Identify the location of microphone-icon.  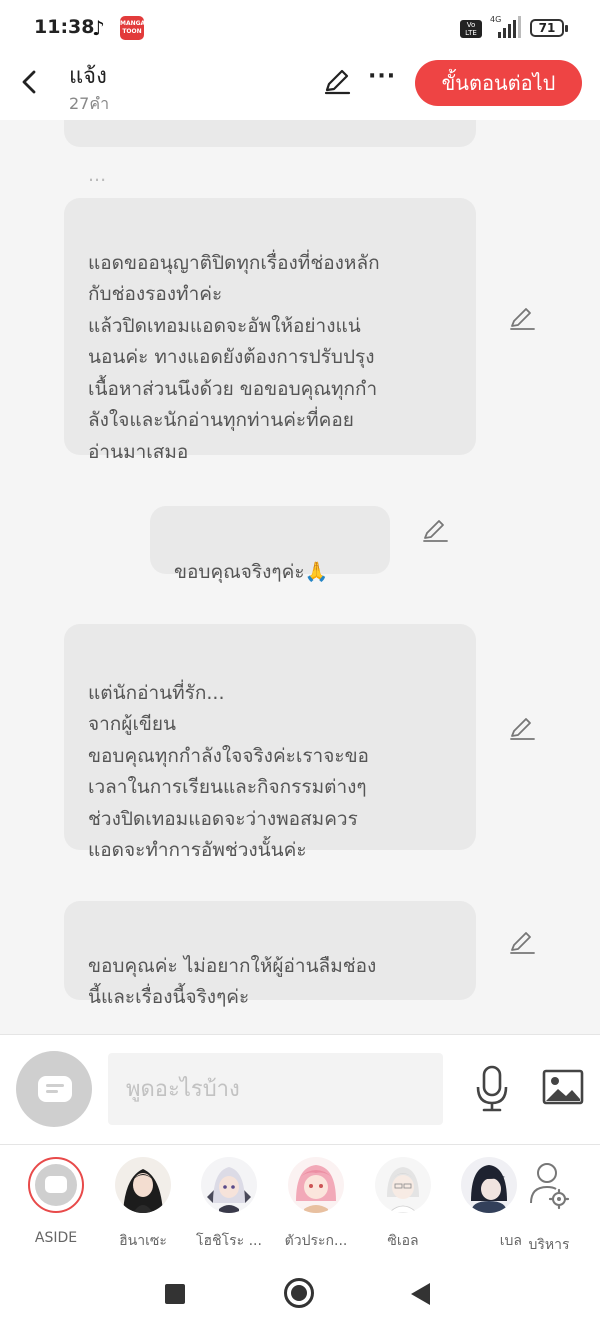
(492, 1089).